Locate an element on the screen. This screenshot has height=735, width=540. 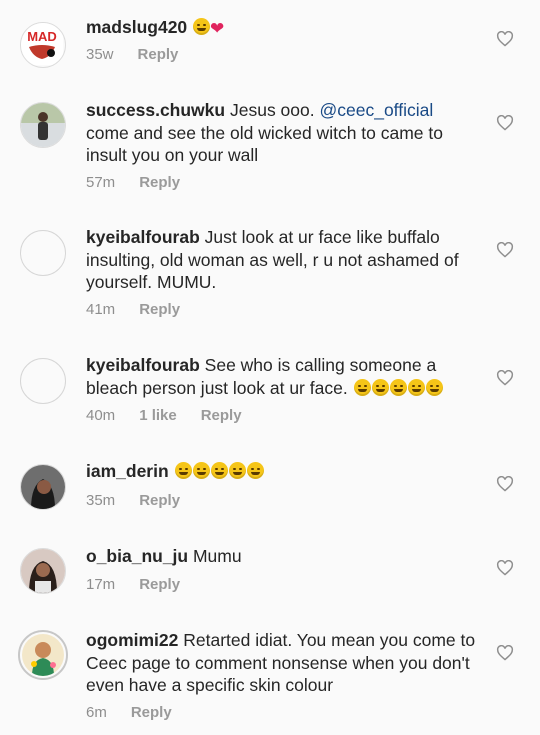
comment-meta: 35m Reply is located at coordinates (133, 500).